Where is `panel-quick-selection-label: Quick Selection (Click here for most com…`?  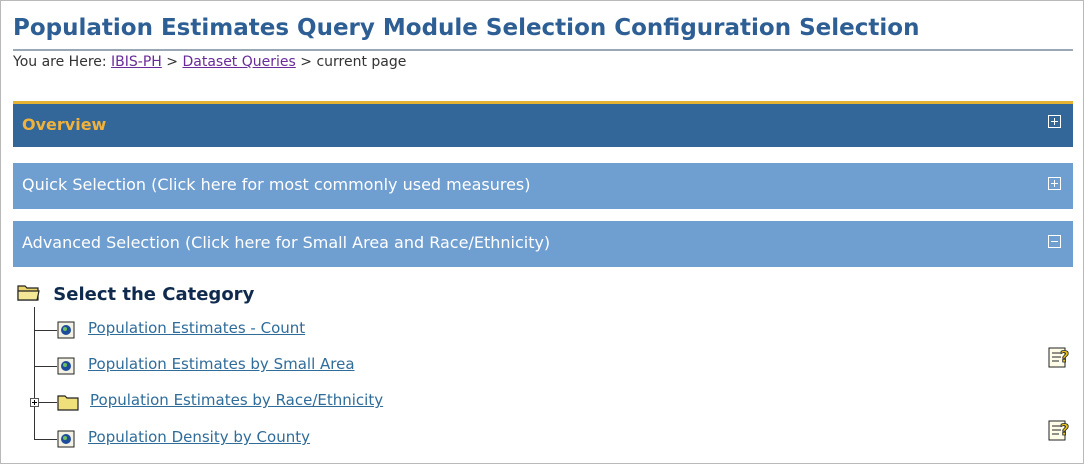 panel-quick-selection-label: Quick Selection (Click here for most com… is located at coordinates (276, 184).